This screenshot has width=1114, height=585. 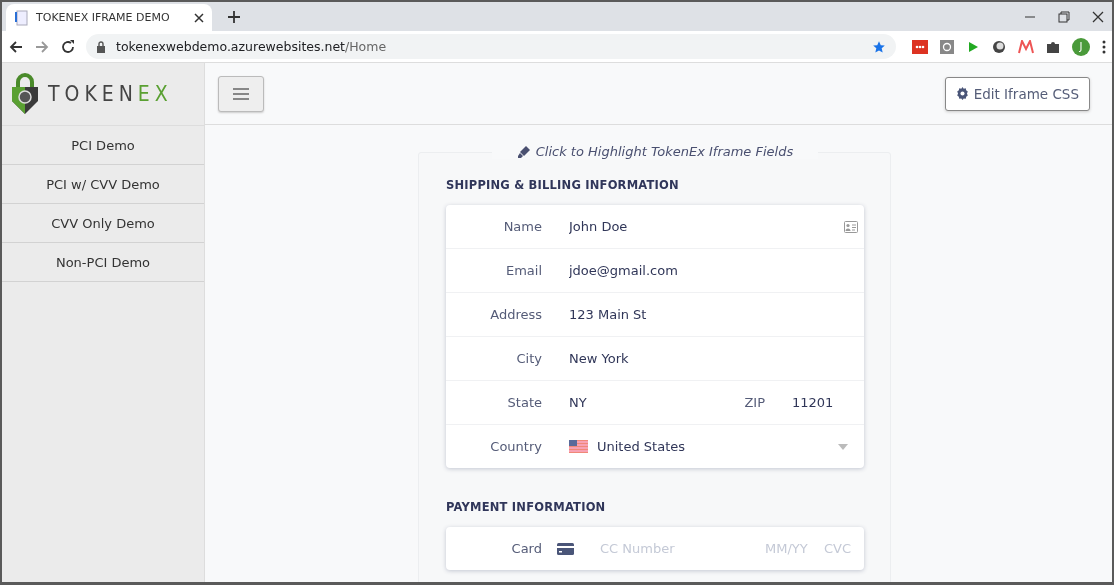 What do you see at coordinates (515, 314) in the screenshot?
I see `field-label: Address` at bounding box center [515, 314].